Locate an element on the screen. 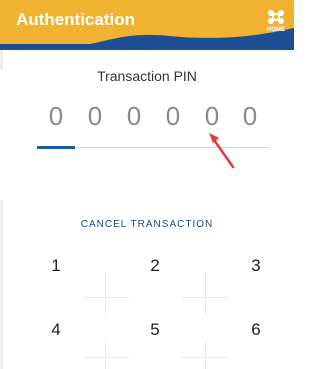 The image size is (320, 369). home-label: HOME is located at coordinates (276, 30).